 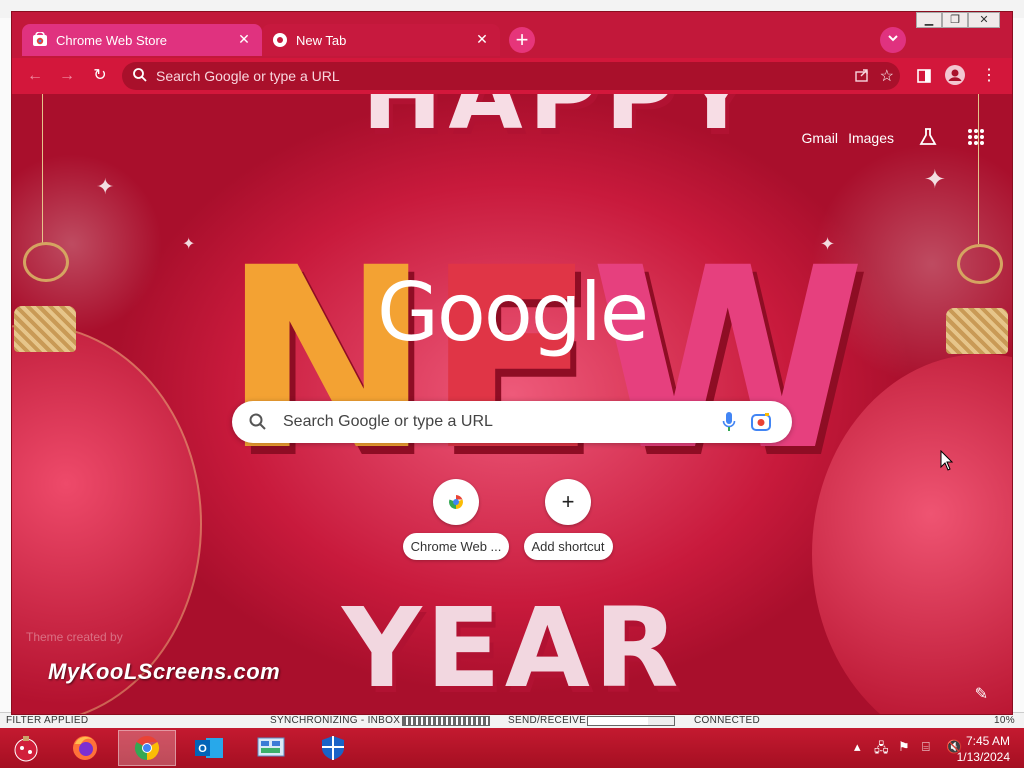 What do you see at coordinates (976, 138) in the screenshot?
I see `google-apps-grid-icon` at bounding box center [976, 138].